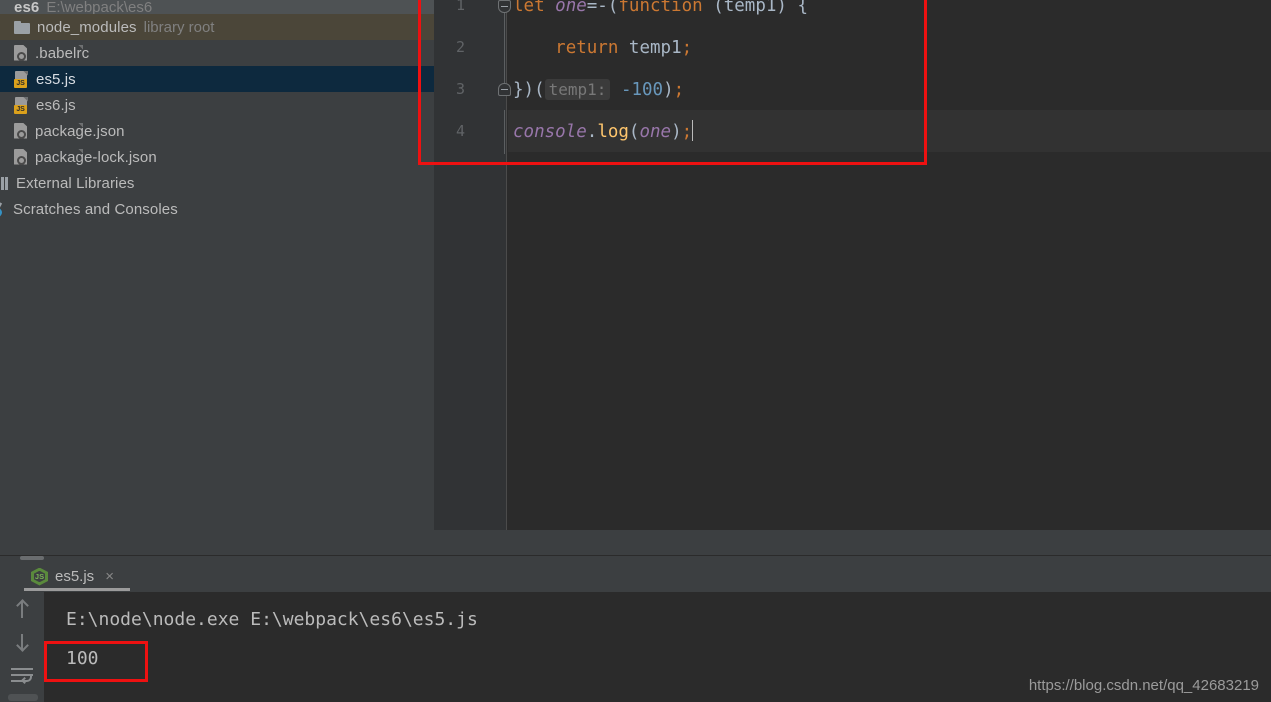  Describe the element at coordinates (217, 209) in the screenshot. I see `tree-row-scratches-and-consoles: Scratches and Consoles` at that location.